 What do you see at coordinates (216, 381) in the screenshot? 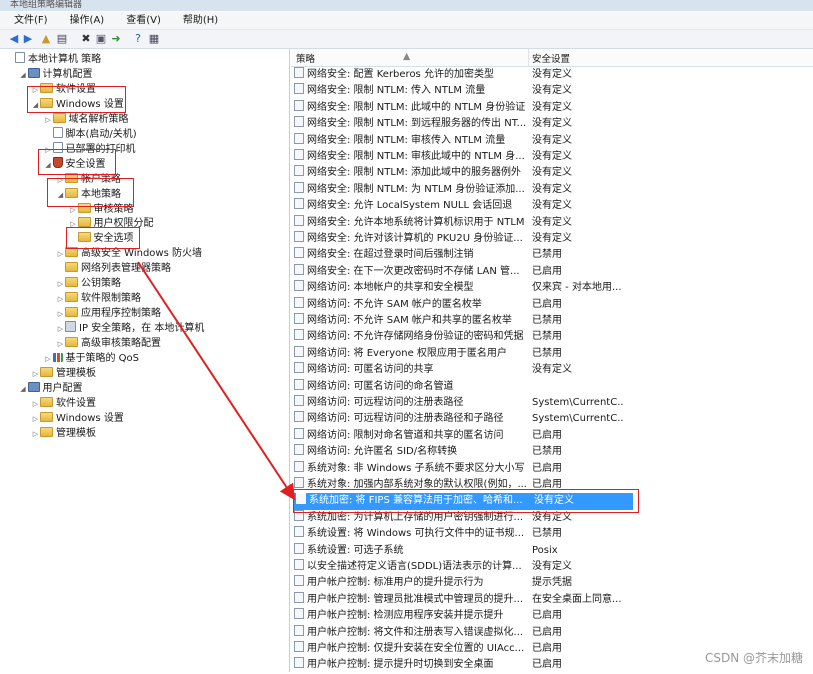
I see `annotation-arrow` at bounding box center [216, 381].